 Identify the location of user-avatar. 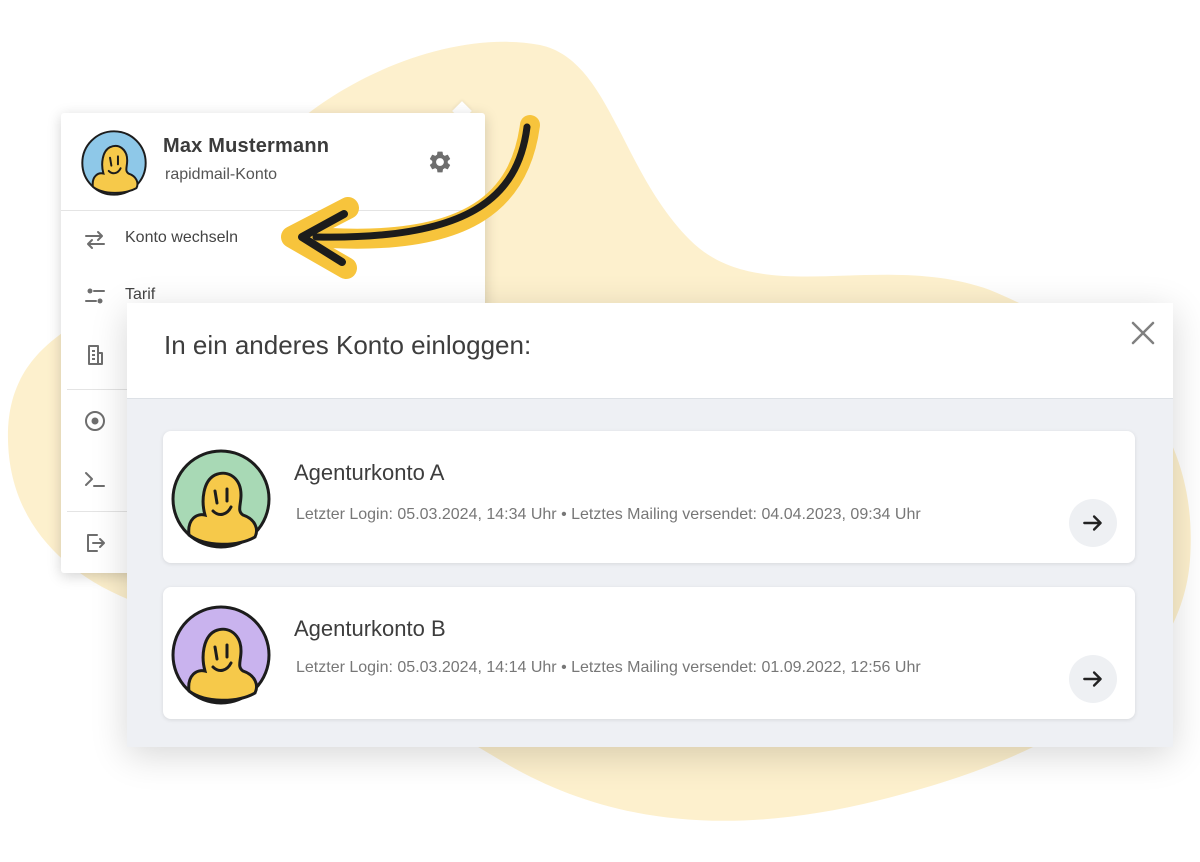
(114, 163).